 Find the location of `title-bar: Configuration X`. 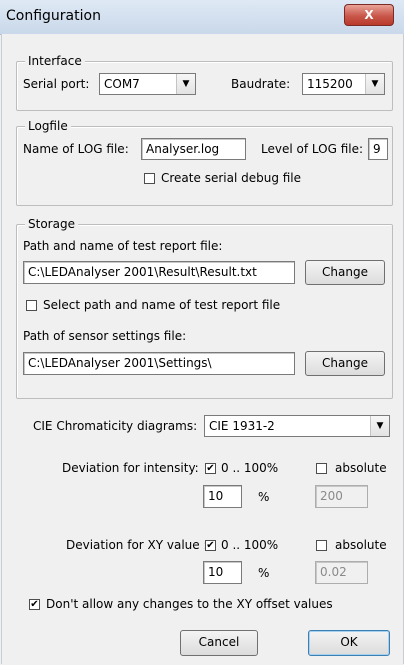

title-bar: Configuration X is located at coordinates (202, 17).